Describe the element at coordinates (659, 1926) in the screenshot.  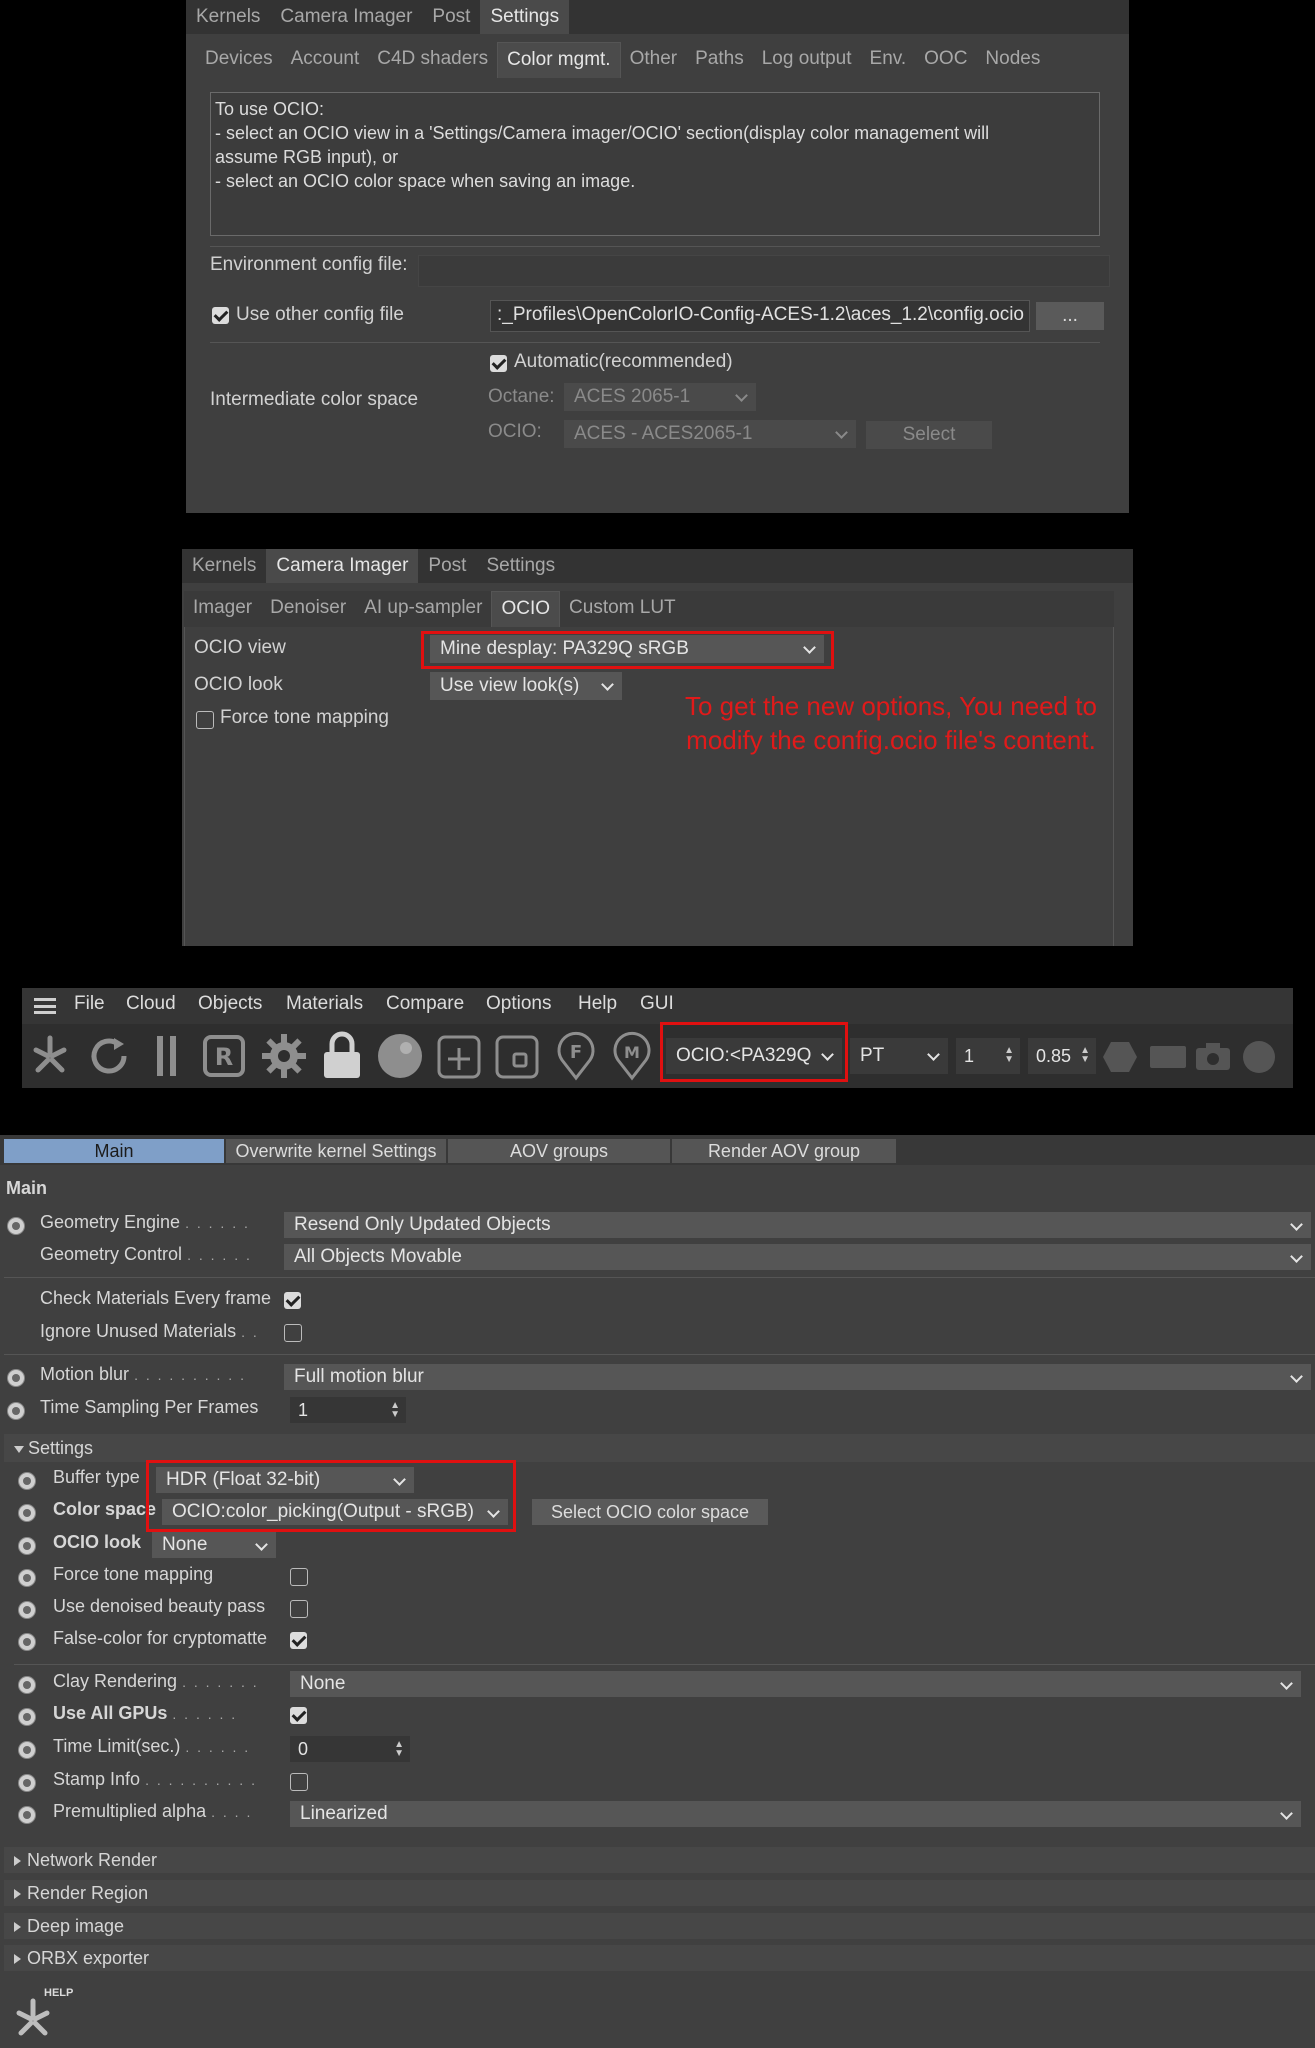
I see `deep-image-section: Deep image` at that location.